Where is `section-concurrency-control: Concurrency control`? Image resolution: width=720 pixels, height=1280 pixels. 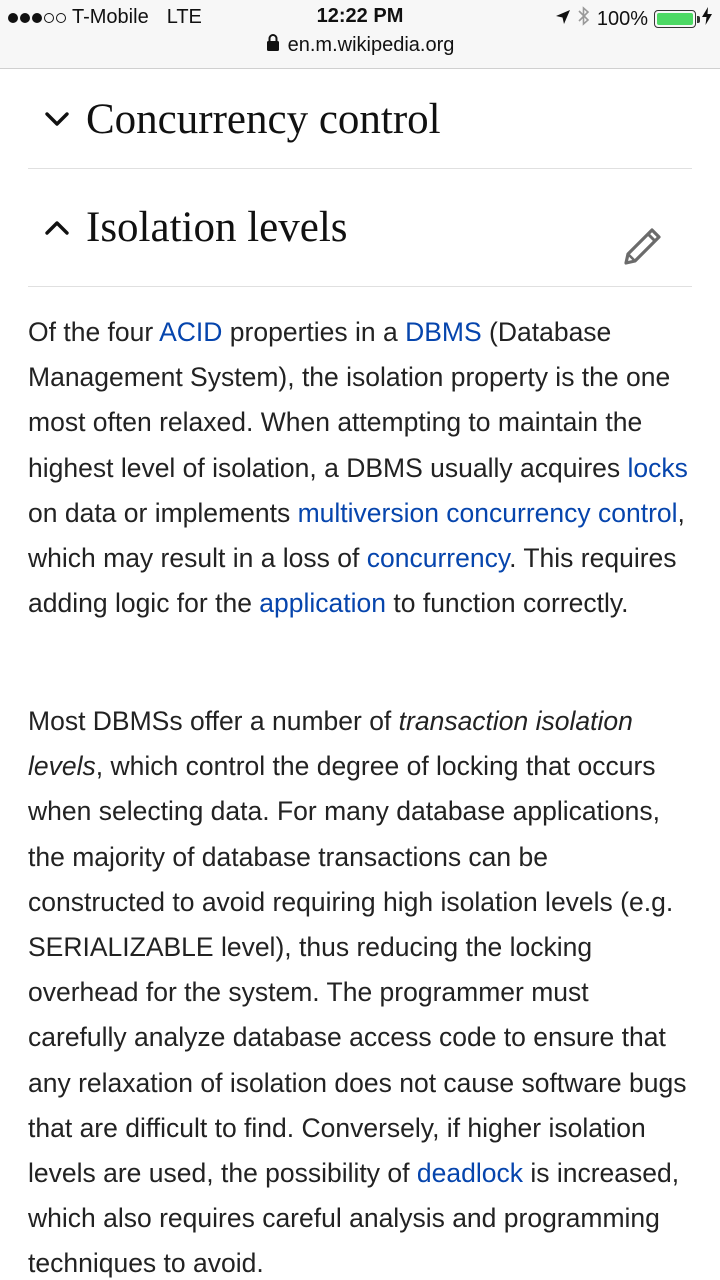
section-concurrency-control: Concurrency control is located at coordinates (360, 119).